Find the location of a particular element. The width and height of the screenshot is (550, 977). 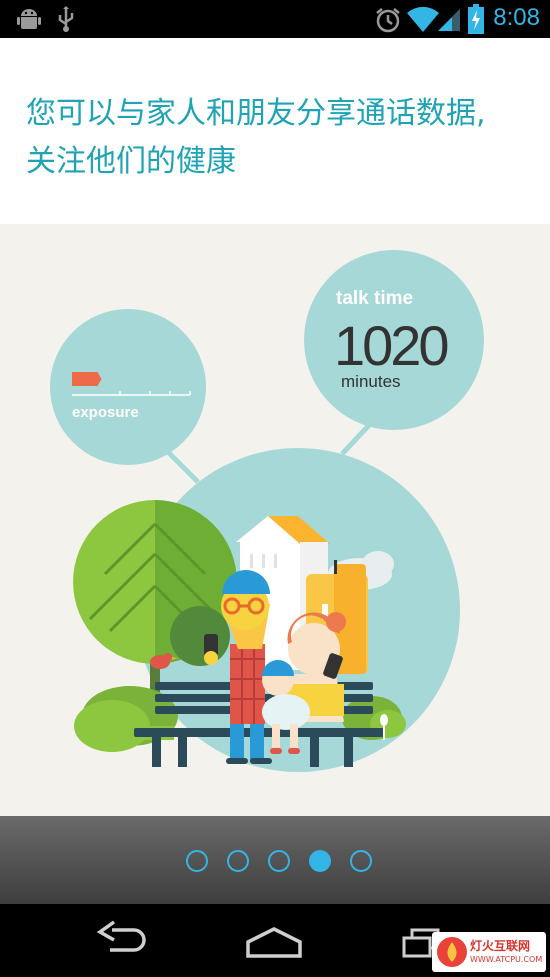

home-icon is located at coordinates (274, 942).